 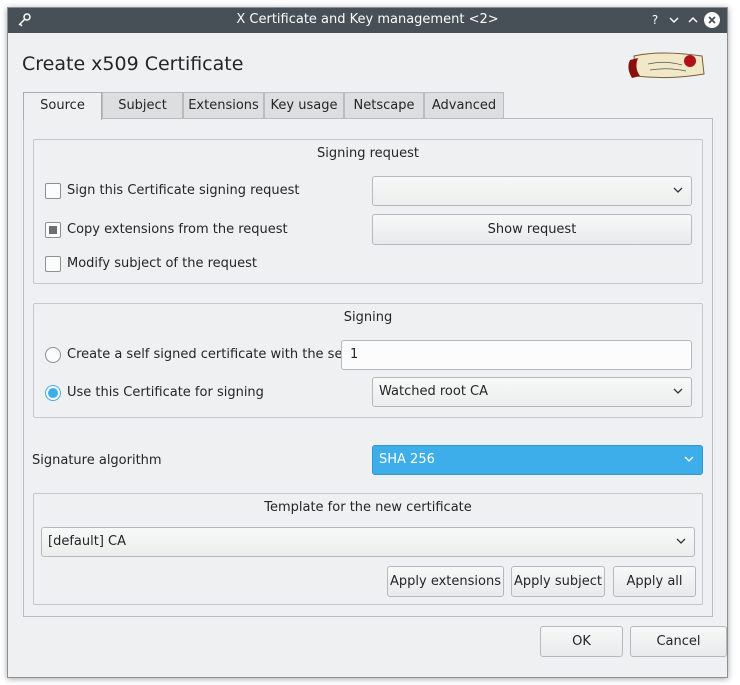 I want to click on signature-algorithm-label: Signature algorithm, so click(x=97, y=460).